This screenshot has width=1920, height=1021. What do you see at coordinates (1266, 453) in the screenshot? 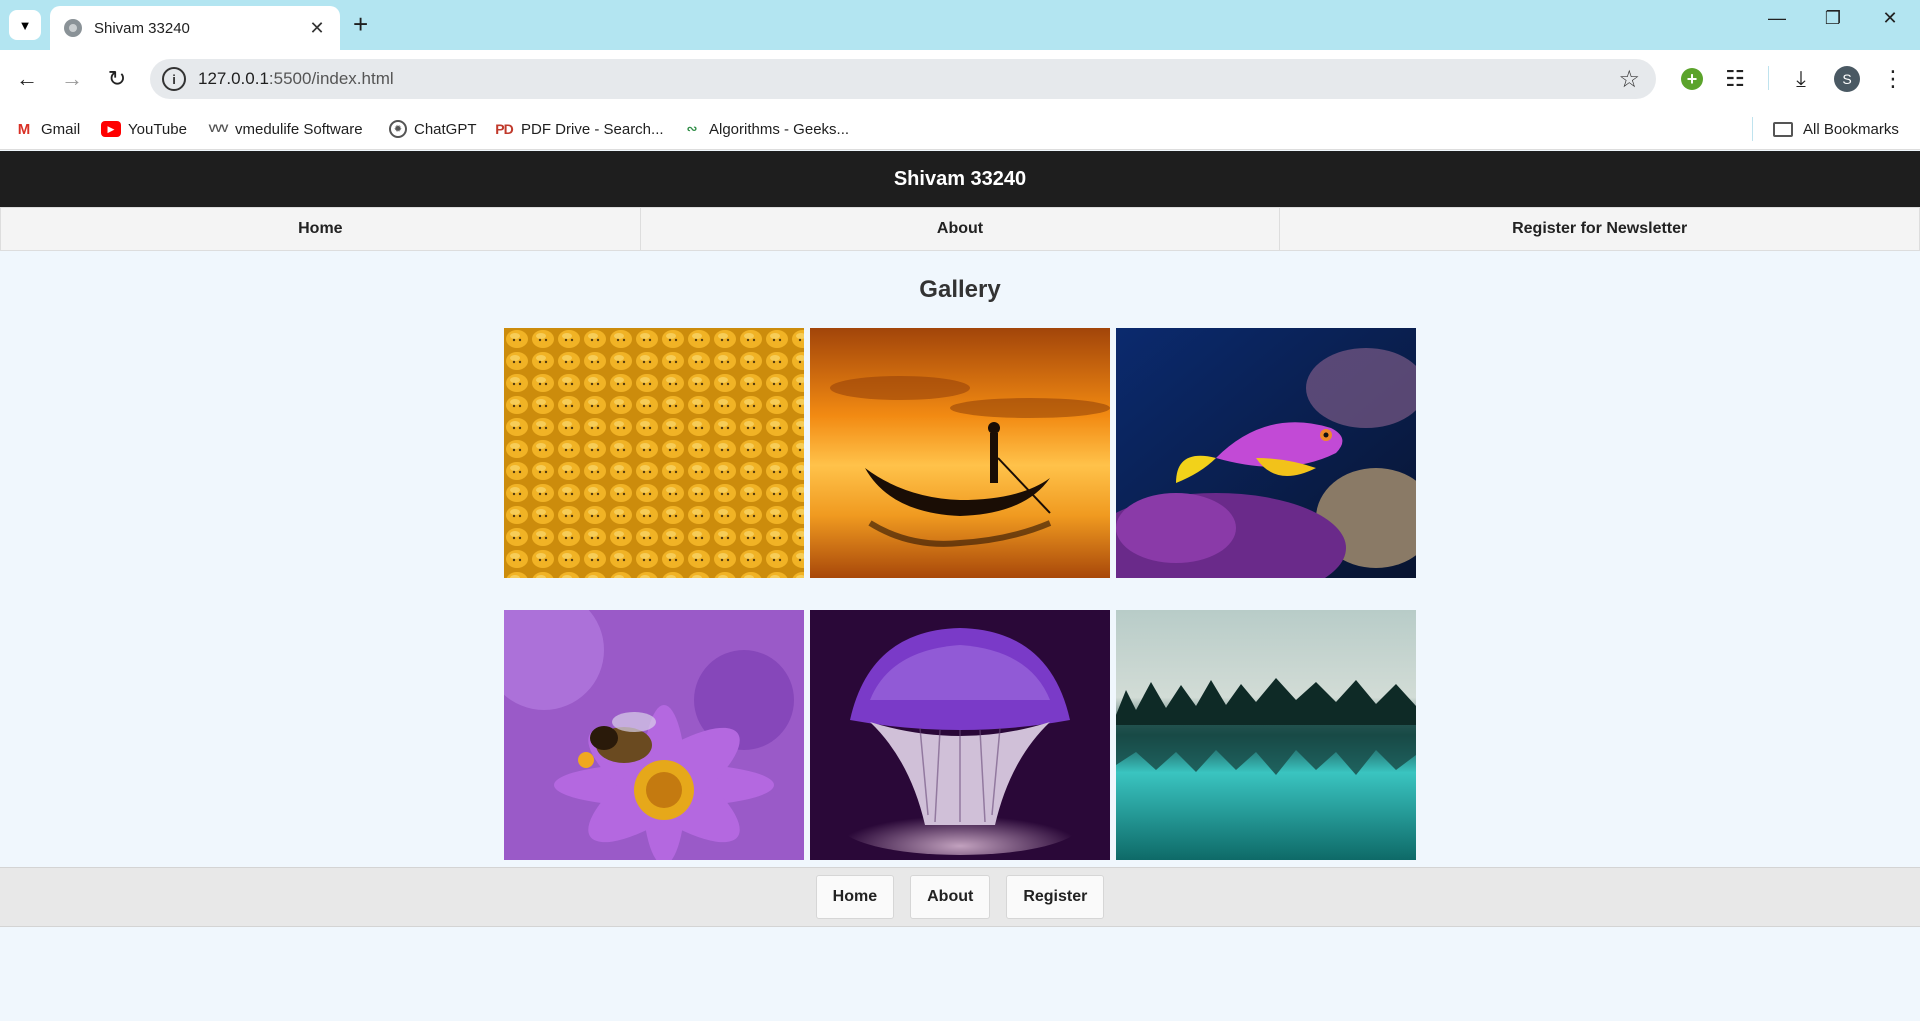
I see `gallery-image-purple-fish` at bounding box center [1266, 453].